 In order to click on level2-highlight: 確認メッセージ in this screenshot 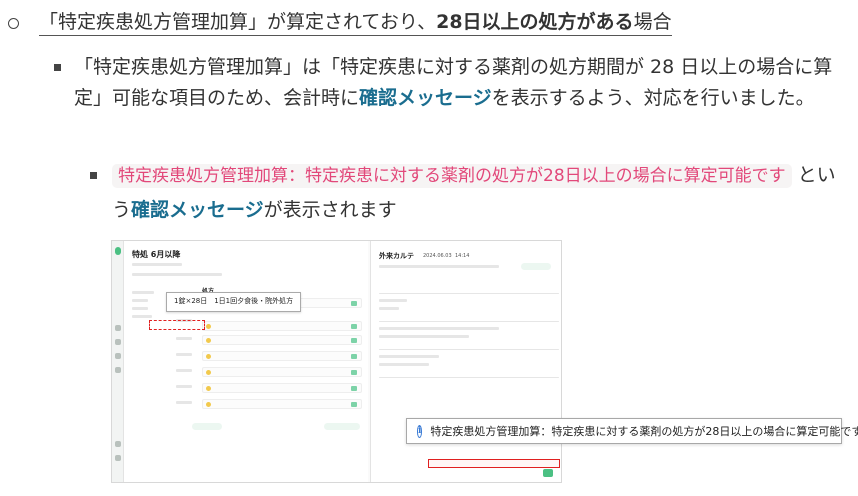, I will do `click(425, 98)`.